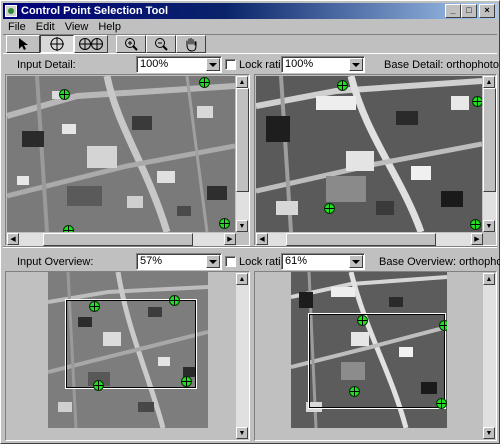  I want to click on close-button: ×, so click(487, 11).